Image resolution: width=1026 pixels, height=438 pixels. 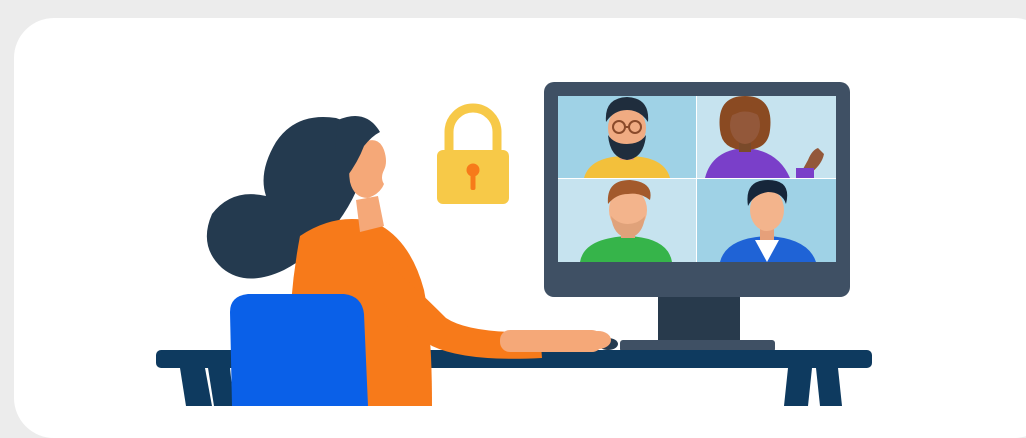 What do you see at coordinates (627, 137) in the screenshot?
I see `participant-tile-top-left` at bounding box center [627, 137].